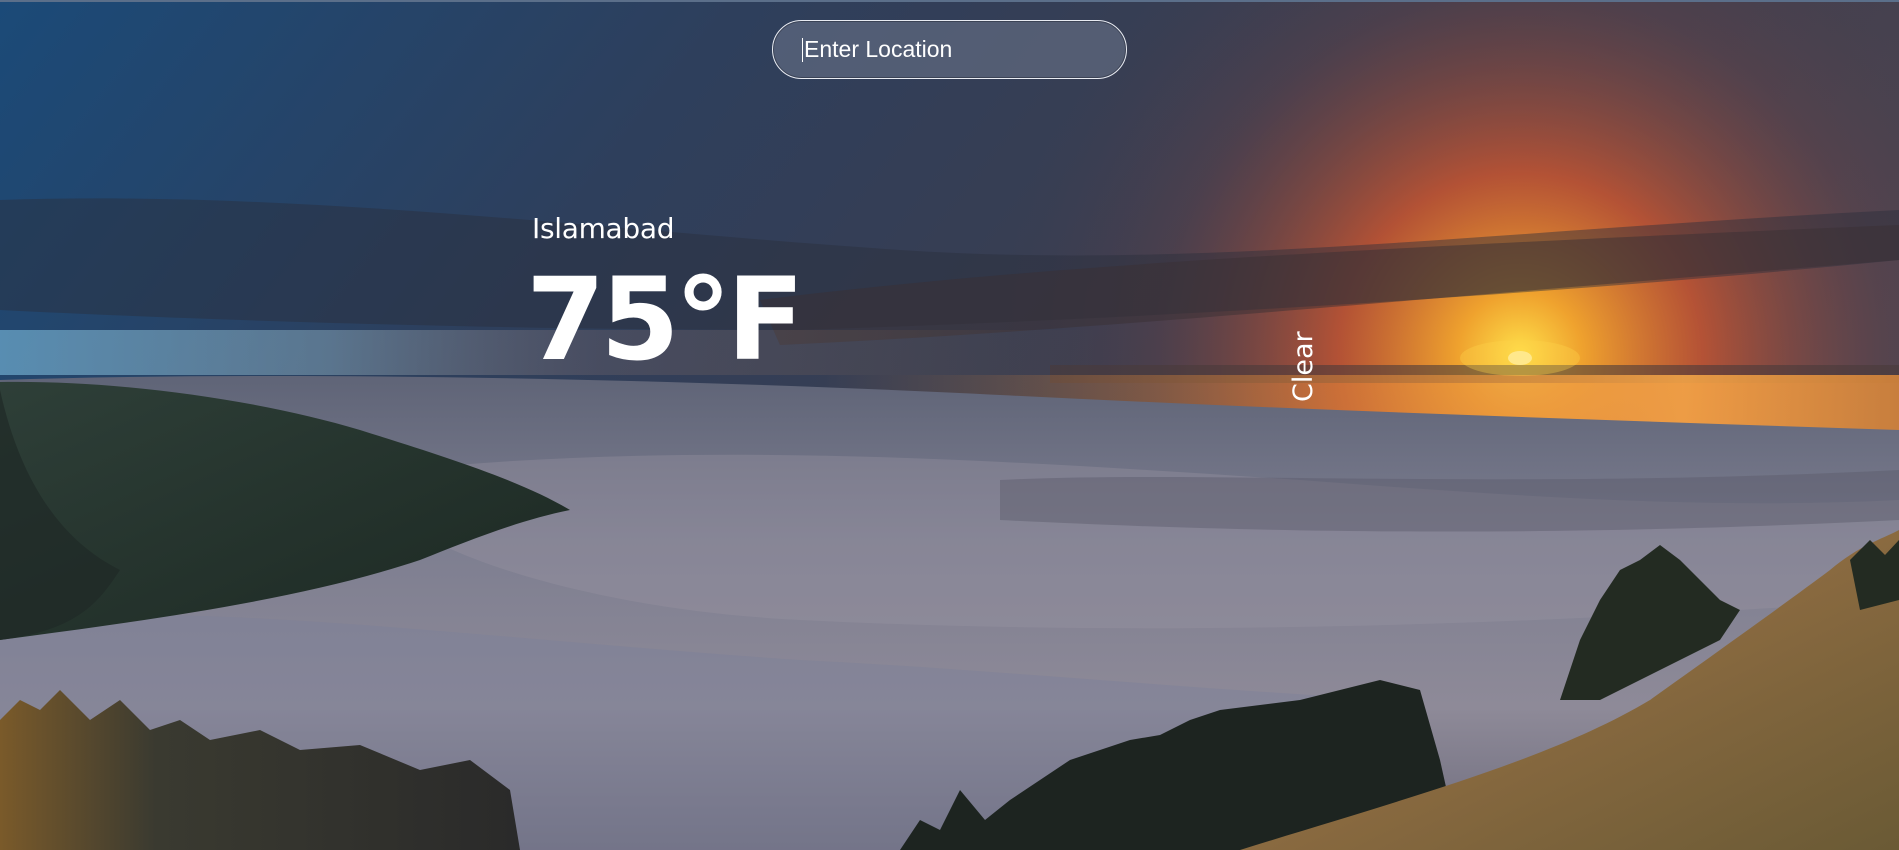 The image size is (1899, 850). Describe the element at coordinates (665, 319) in the screenshot. I see `temperature-value: 75°F` at that location.